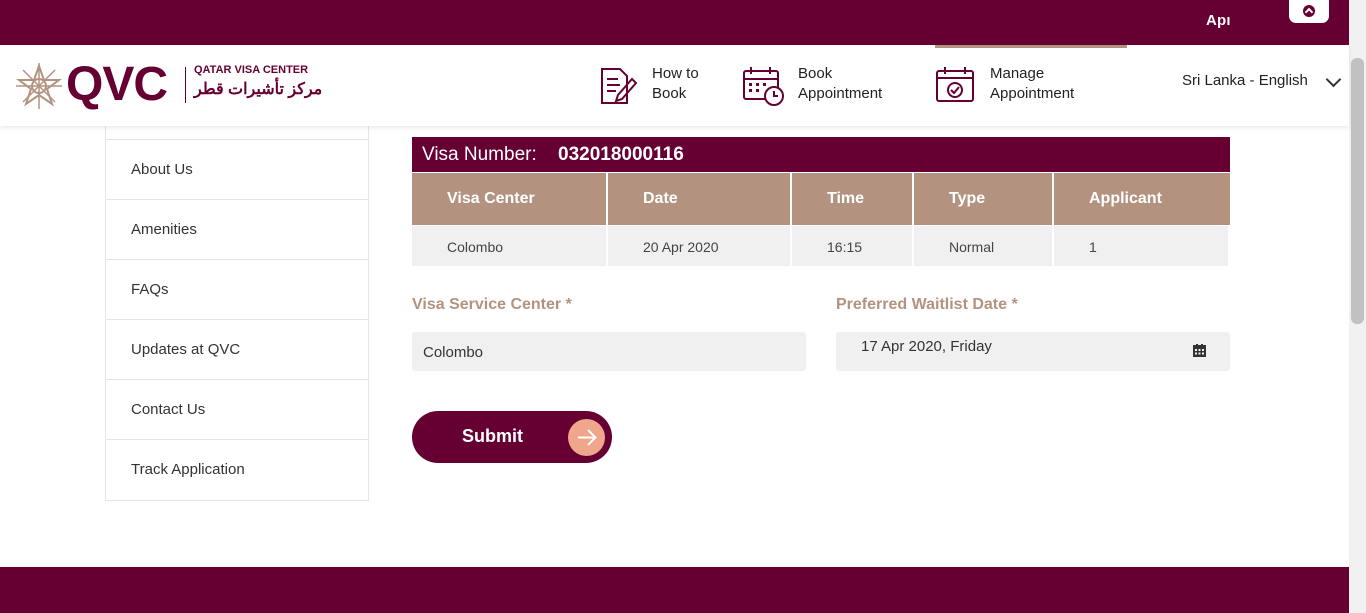 The height and width of the screenshot is (613, 1366). I want to click on sidebar-item-label: About Us, so click(162, 169).